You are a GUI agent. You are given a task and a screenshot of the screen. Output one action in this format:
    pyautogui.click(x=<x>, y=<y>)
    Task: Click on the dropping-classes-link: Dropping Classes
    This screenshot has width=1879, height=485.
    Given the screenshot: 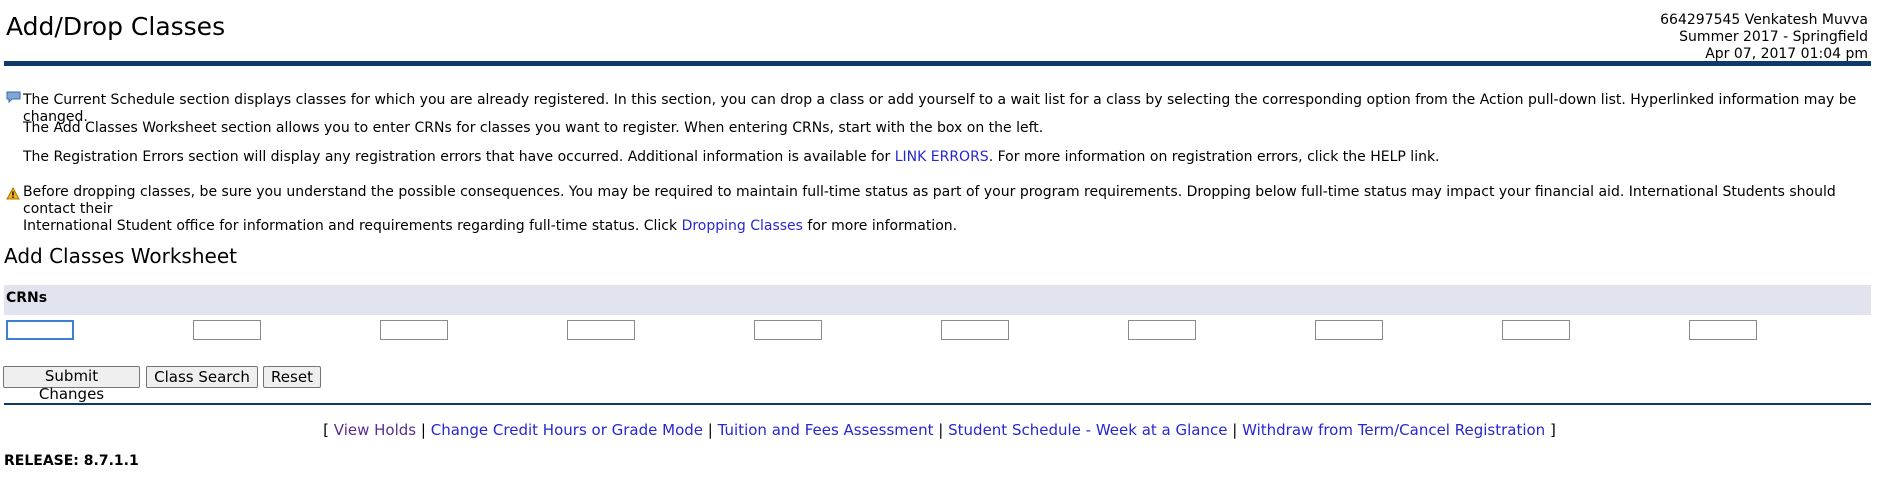 What is the action you would take?
    pyautogui.click(x=742, y=226)
    